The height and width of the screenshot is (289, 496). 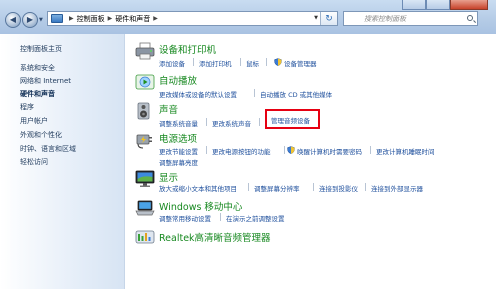 I want to click on sidebar-item-ease-of-access: 轻松访问, so click(x=34, y=162).